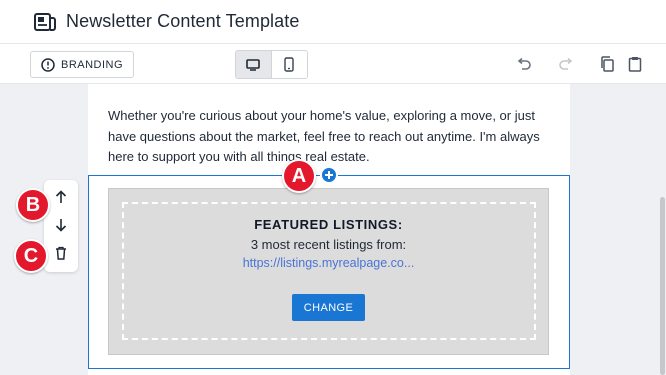 The height and width of the screenshot is (375, 666). I want to click on desktop-icon, so click(253, 64).